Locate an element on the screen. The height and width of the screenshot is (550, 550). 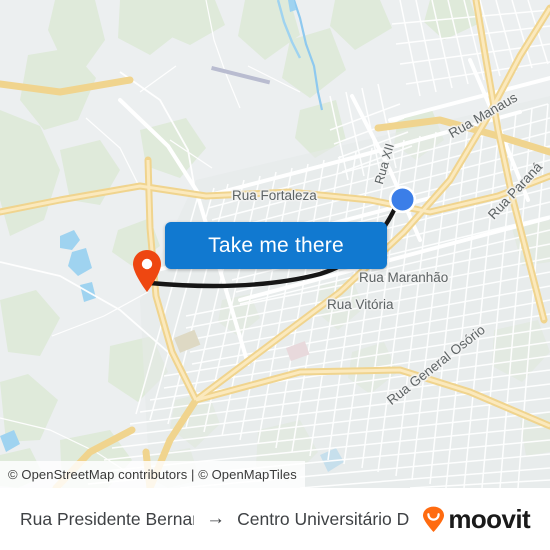
dot-core is located at coordinates (402, 199).